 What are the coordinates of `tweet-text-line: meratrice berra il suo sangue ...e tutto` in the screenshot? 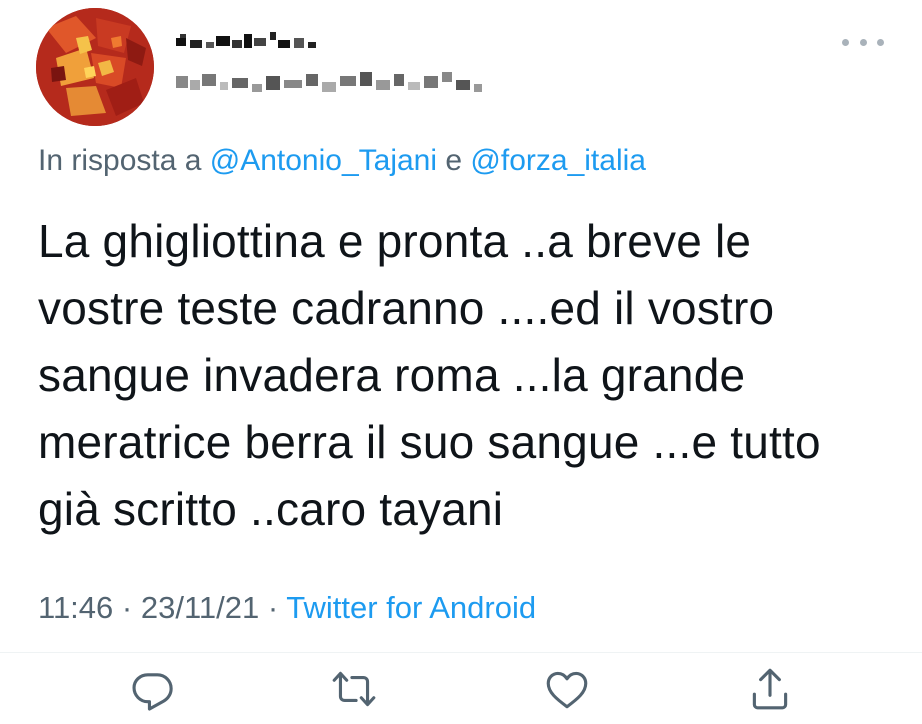 It's located at (429, 442).